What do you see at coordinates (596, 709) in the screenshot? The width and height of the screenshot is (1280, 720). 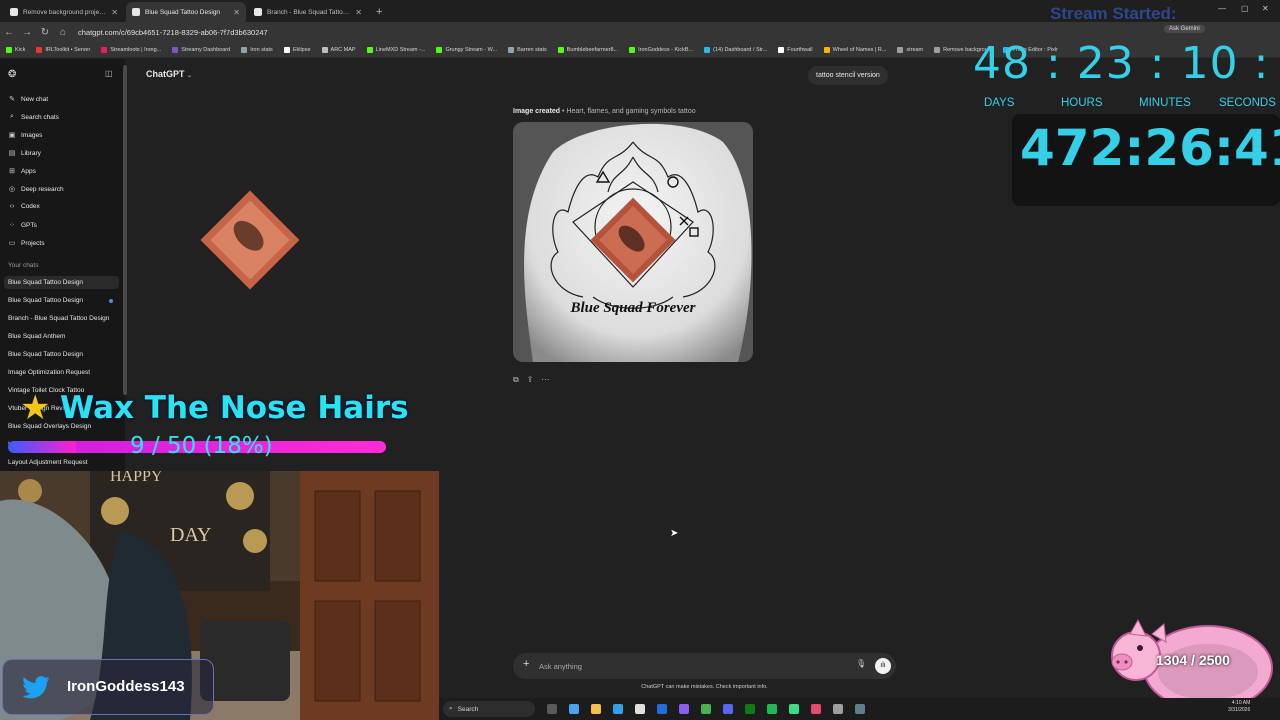 I see `file-explorer-icon` at bounding box center [596, 709].